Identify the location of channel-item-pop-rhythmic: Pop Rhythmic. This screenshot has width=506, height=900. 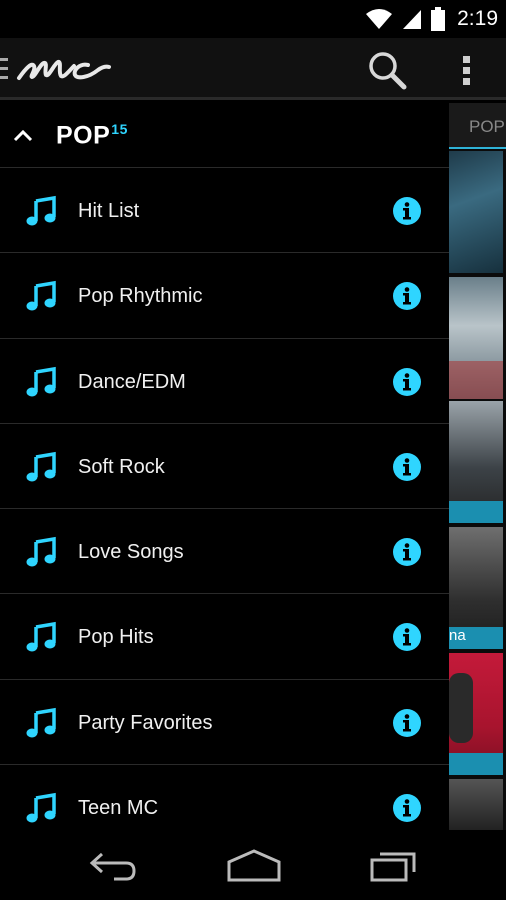
(224, 296).